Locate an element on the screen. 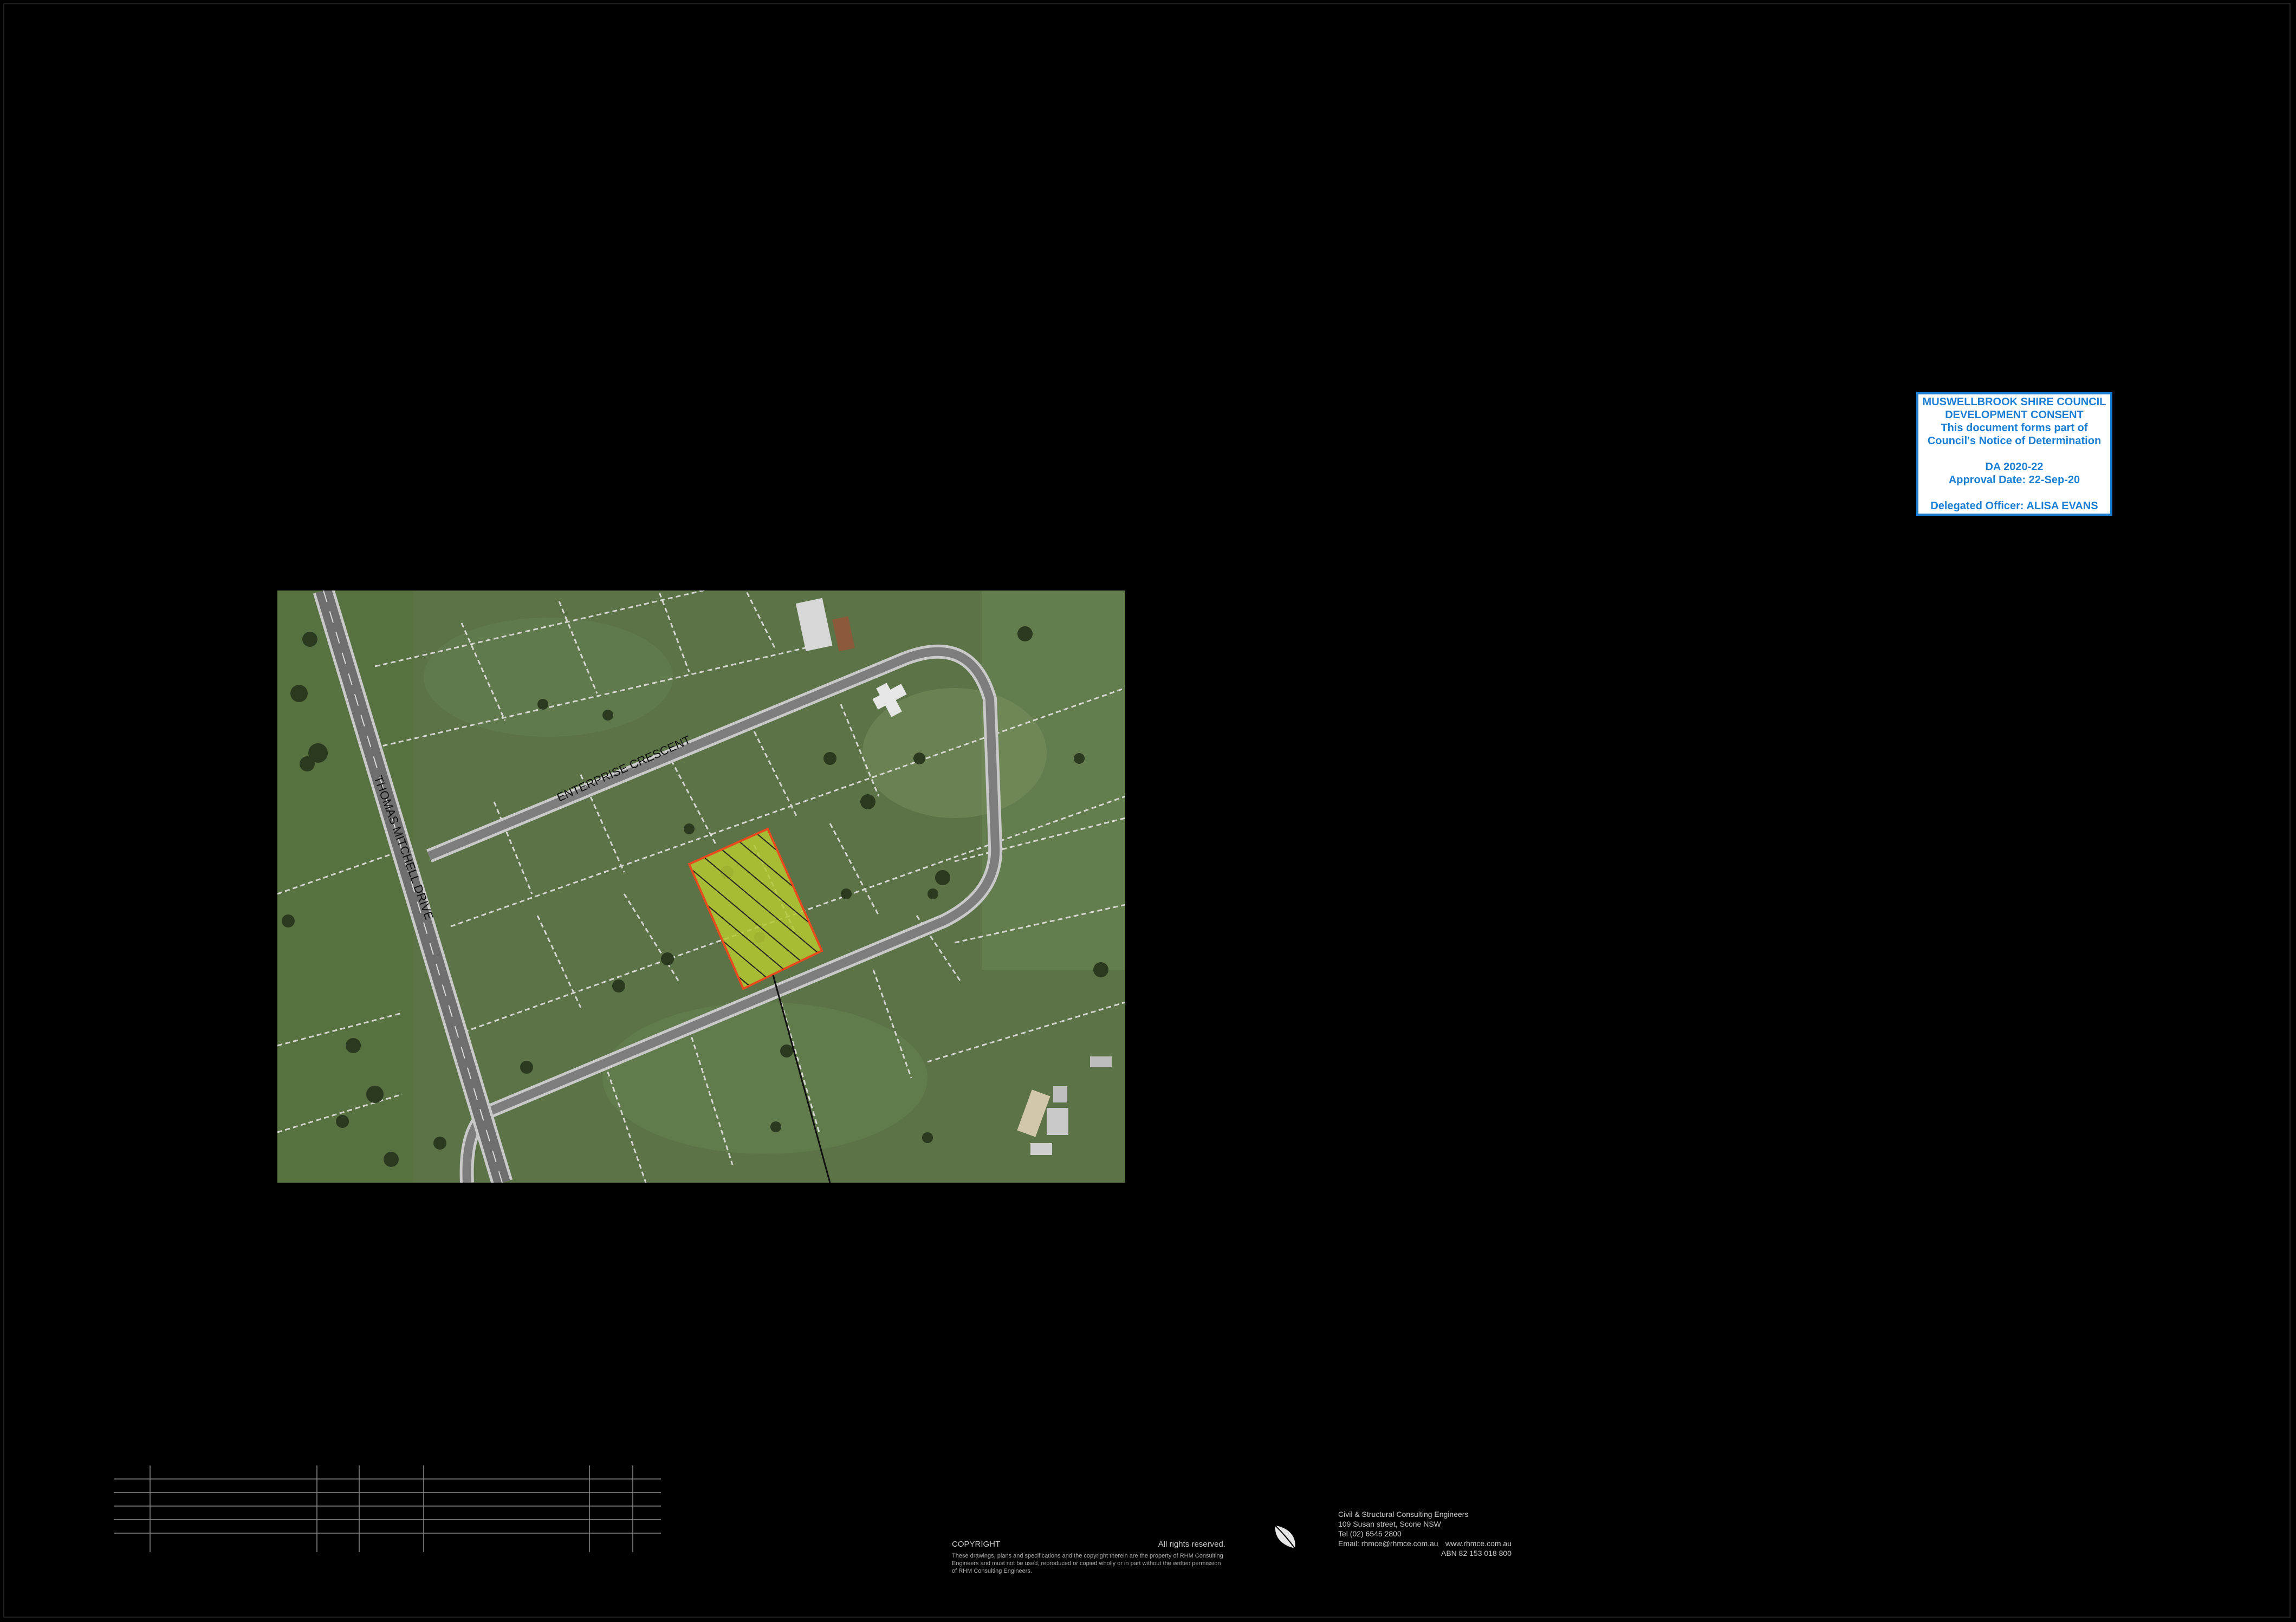  stamp-officer: Delegated Officer: ALISA EVANS is located at coordinates (2014, 506).